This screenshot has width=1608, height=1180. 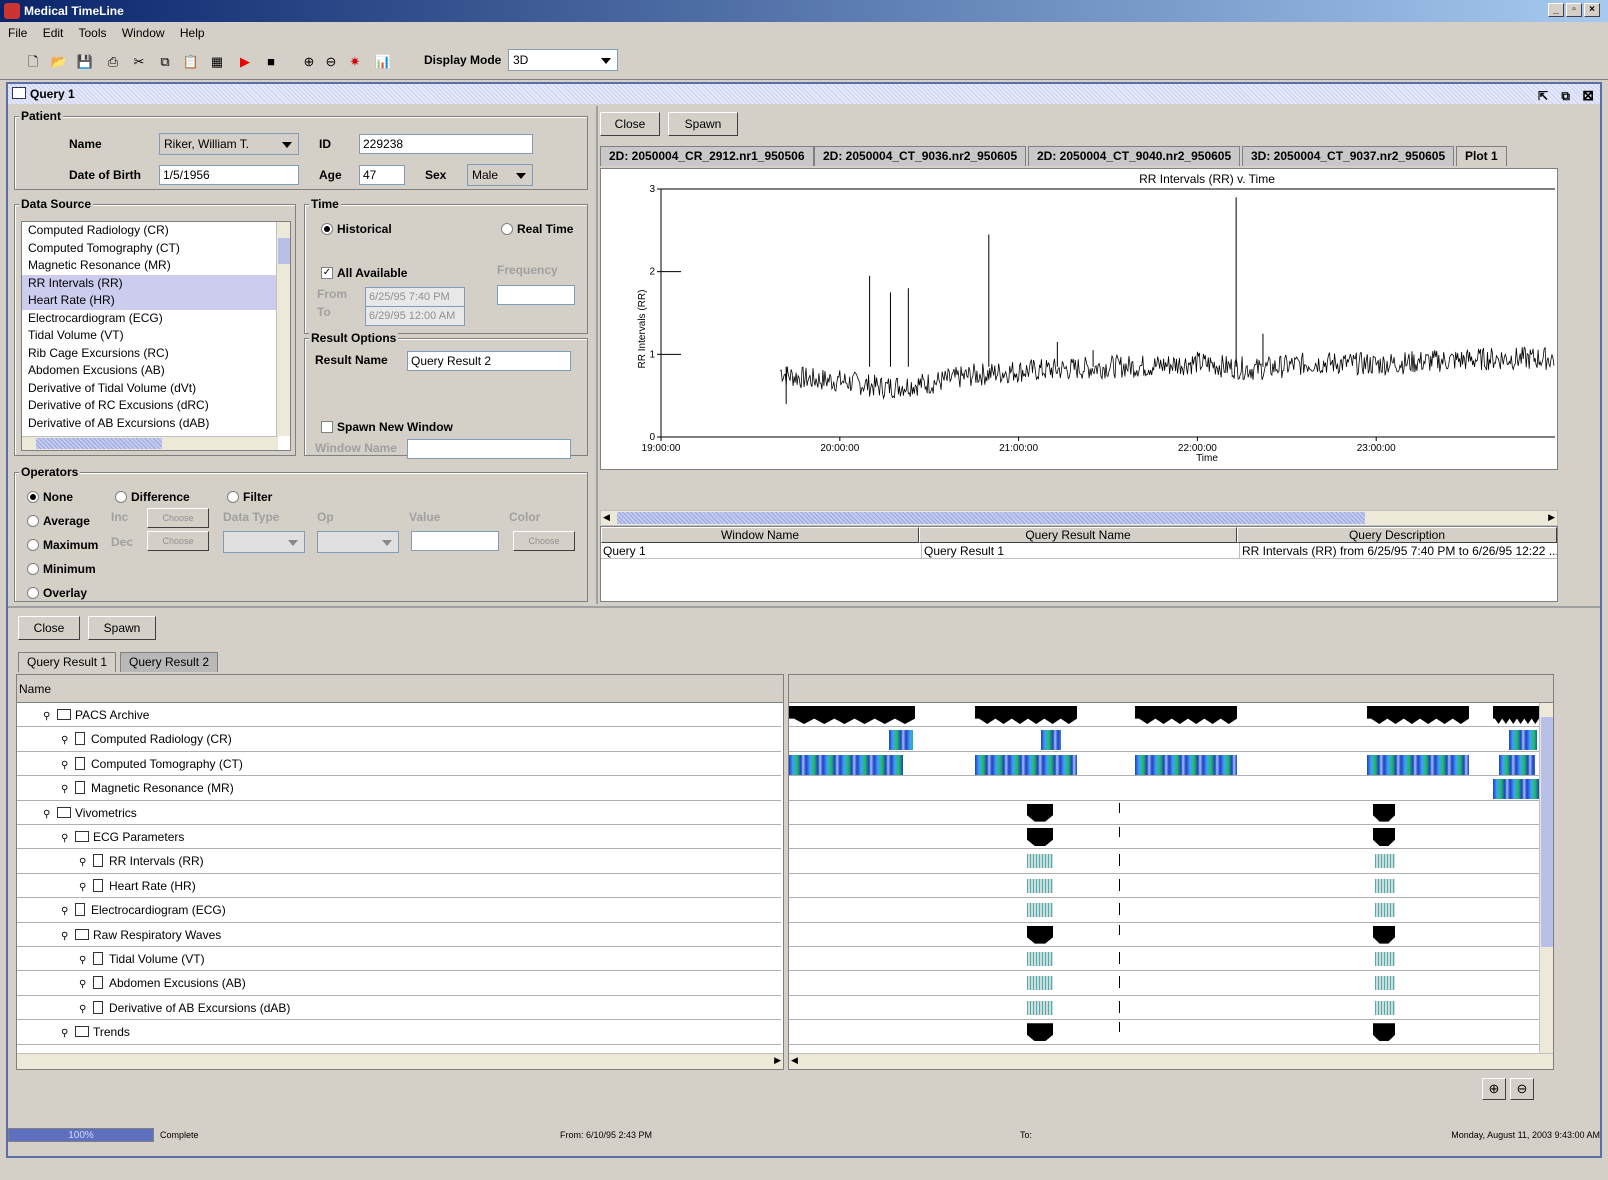 I want to click on data-source-item: Tidal Volume (VT), so click(x=156, y=336).